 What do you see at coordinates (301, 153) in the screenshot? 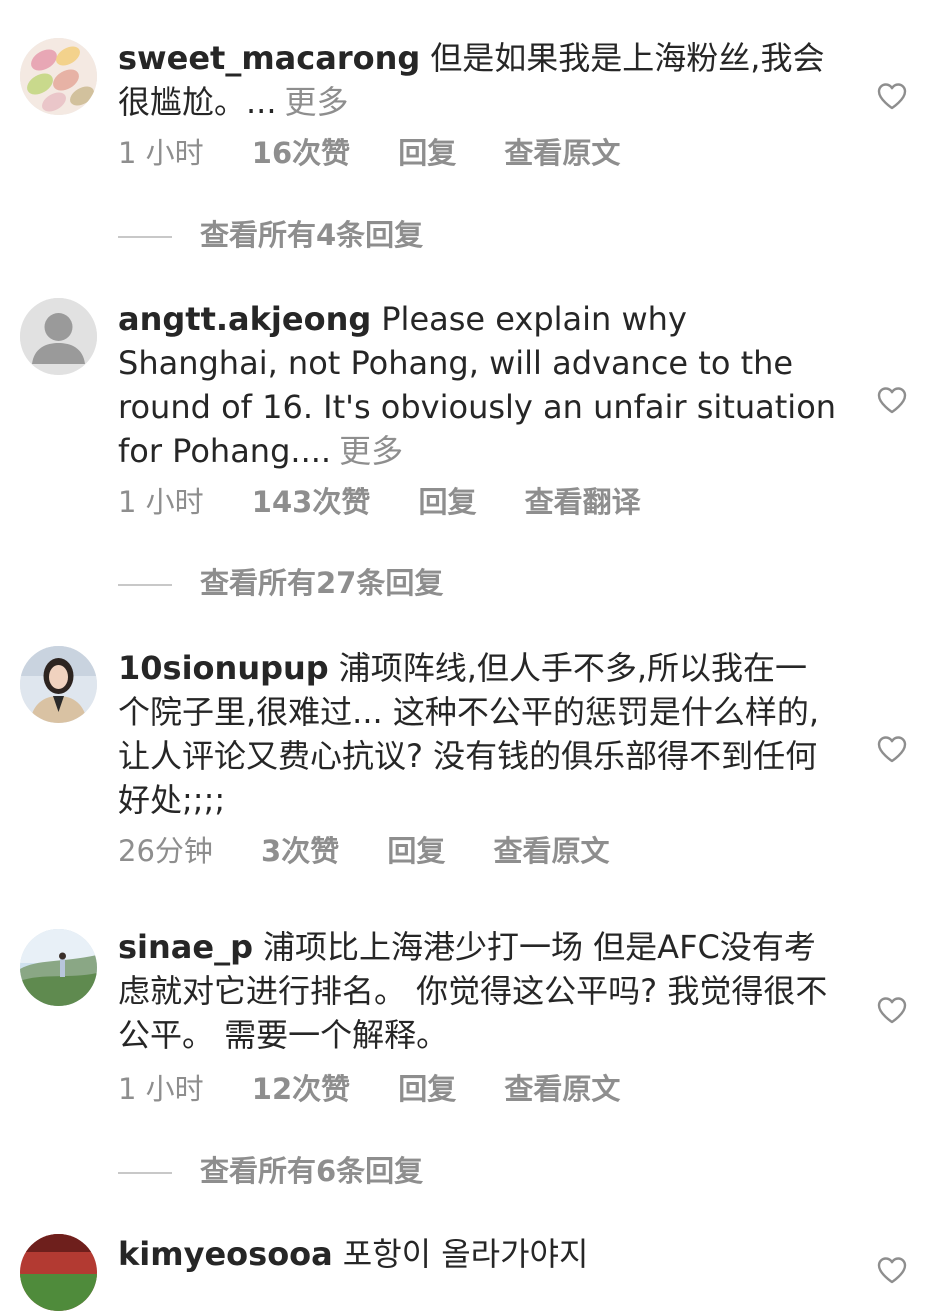
I see `likes-count: 16次赞` at bounding box center [301, 153].